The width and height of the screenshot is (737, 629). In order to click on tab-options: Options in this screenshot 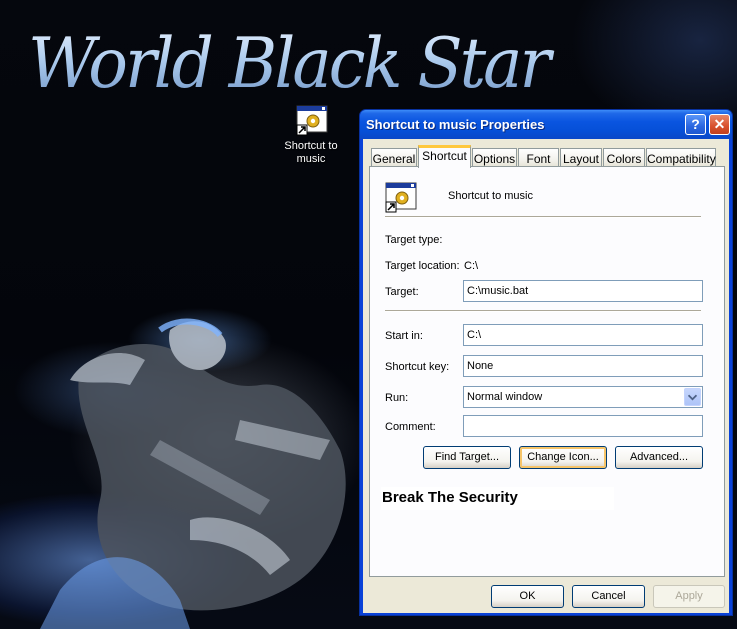, I will do `click(494, 157)`.